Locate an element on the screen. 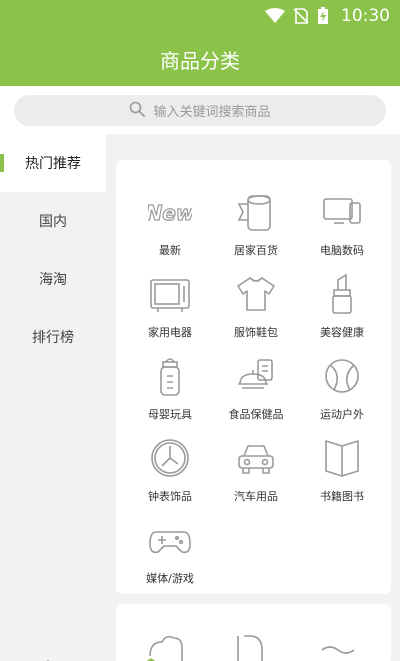 This screenshot has width=400, height=661. sidebar-item-overseas: 海淘 is located at coordinates (53, 279).